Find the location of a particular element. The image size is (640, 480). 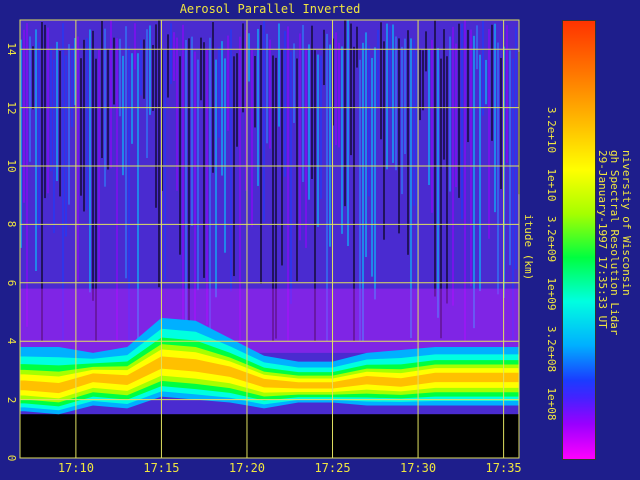

colorbar-tick-label: 3.2e+10 is located at coordinates (551, 129).